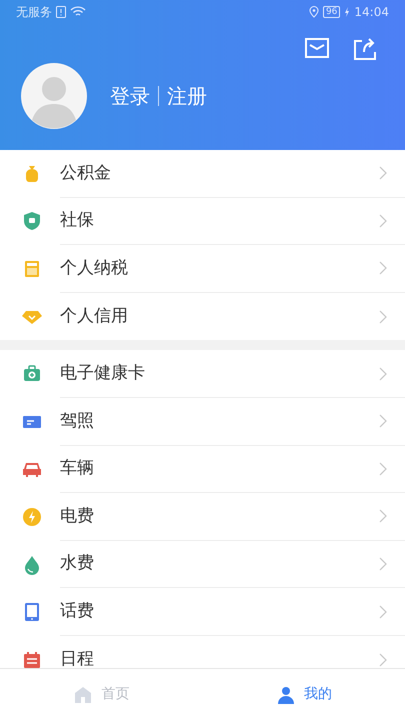 Image resolution: width=405 pixels, height=720 pixels. I want to click on menu-item-label: 日程, so click(77, 658).